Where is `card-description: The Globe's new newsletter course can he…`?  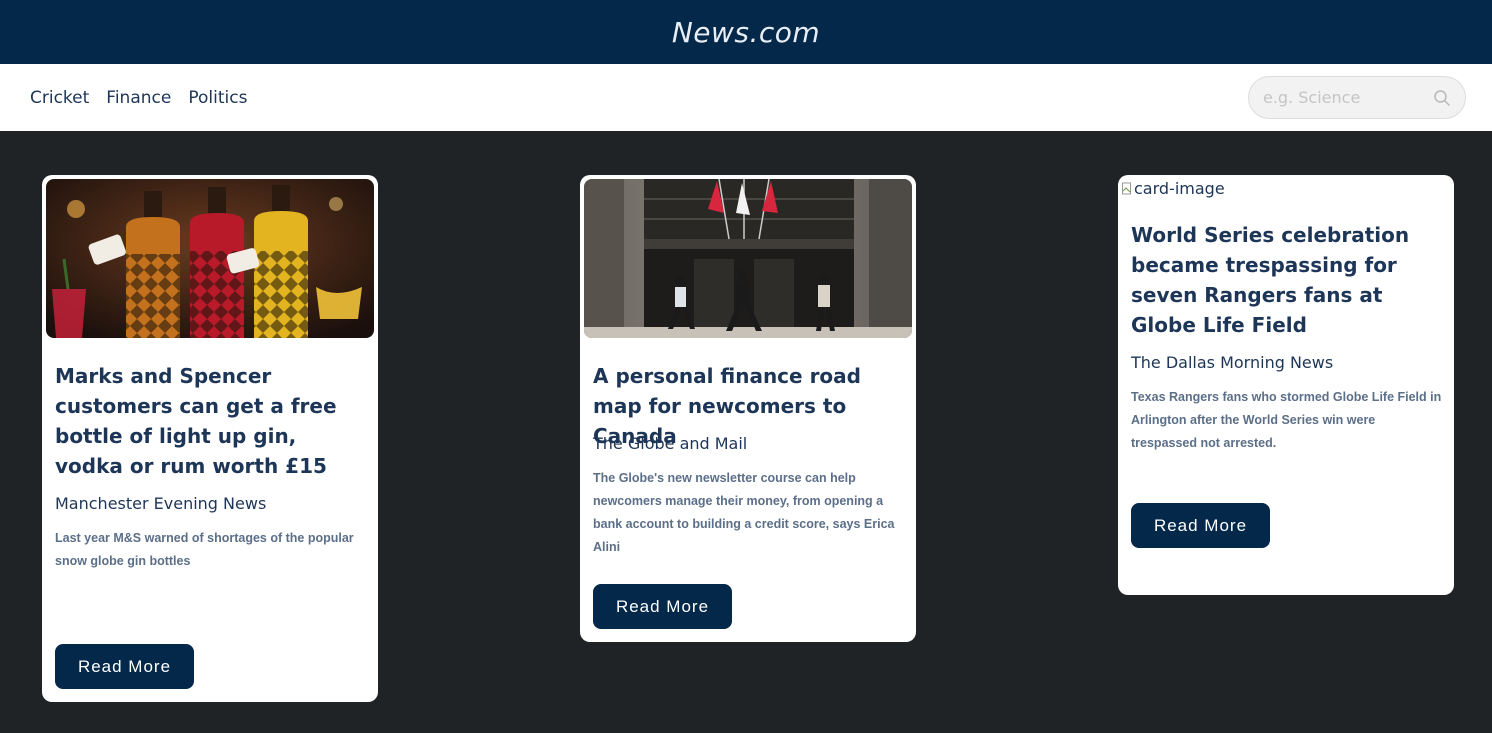
card-description: The Globe's new newsletter course can he… is located at coordinates (744, 512).